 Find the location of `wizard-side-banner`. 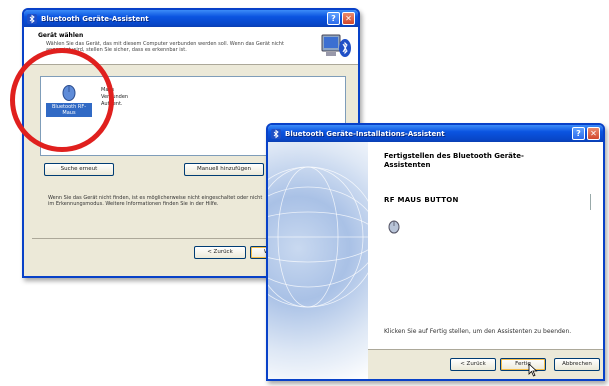

wizard-side-banner is located at coordinates (318, 260).